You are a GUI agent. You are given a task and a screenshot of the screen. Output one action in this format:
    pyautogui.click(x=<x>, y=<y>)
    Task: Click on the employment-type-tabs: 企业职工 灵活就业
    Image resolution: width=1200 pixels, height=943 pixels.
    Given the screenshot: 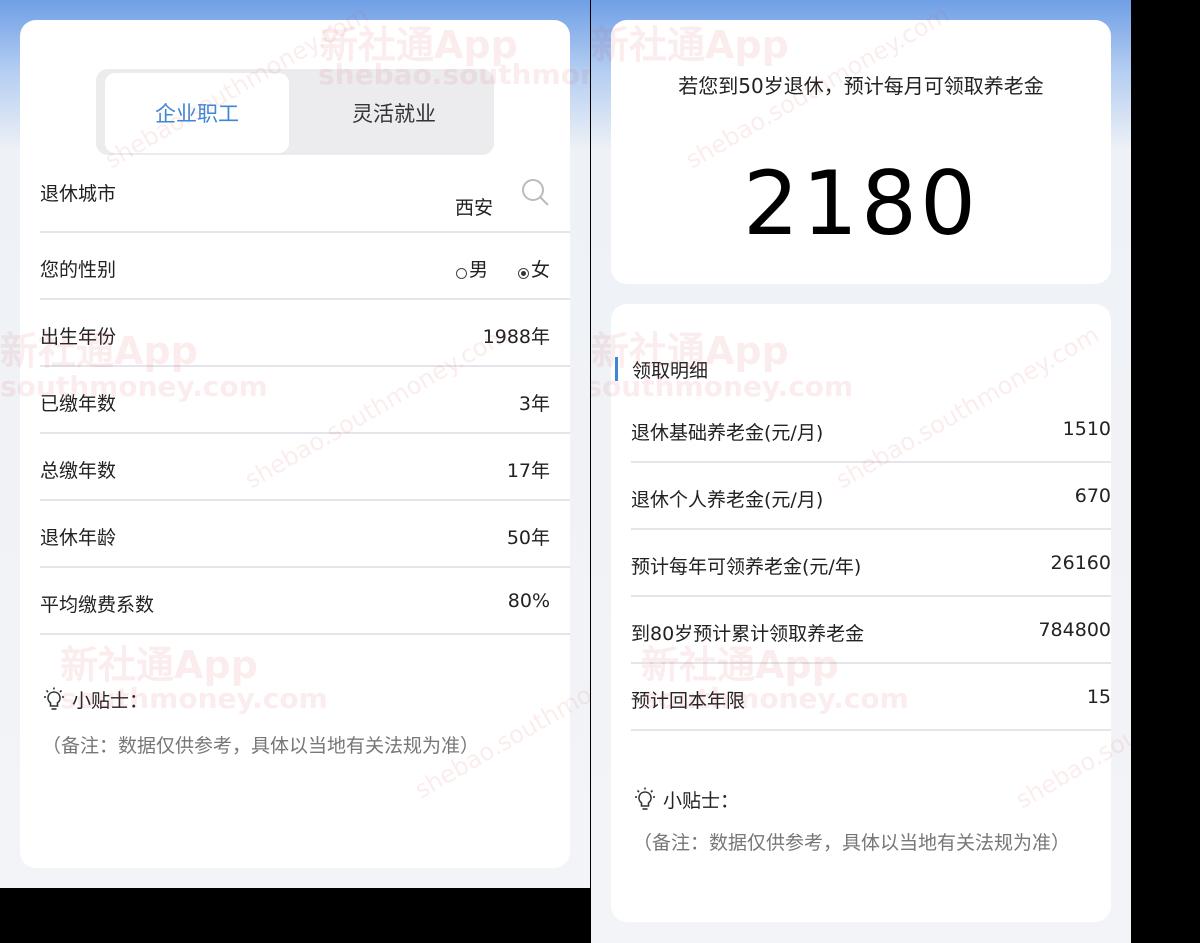 What is the action you would take?
    pyautogui.click(x=295, y=112)
    